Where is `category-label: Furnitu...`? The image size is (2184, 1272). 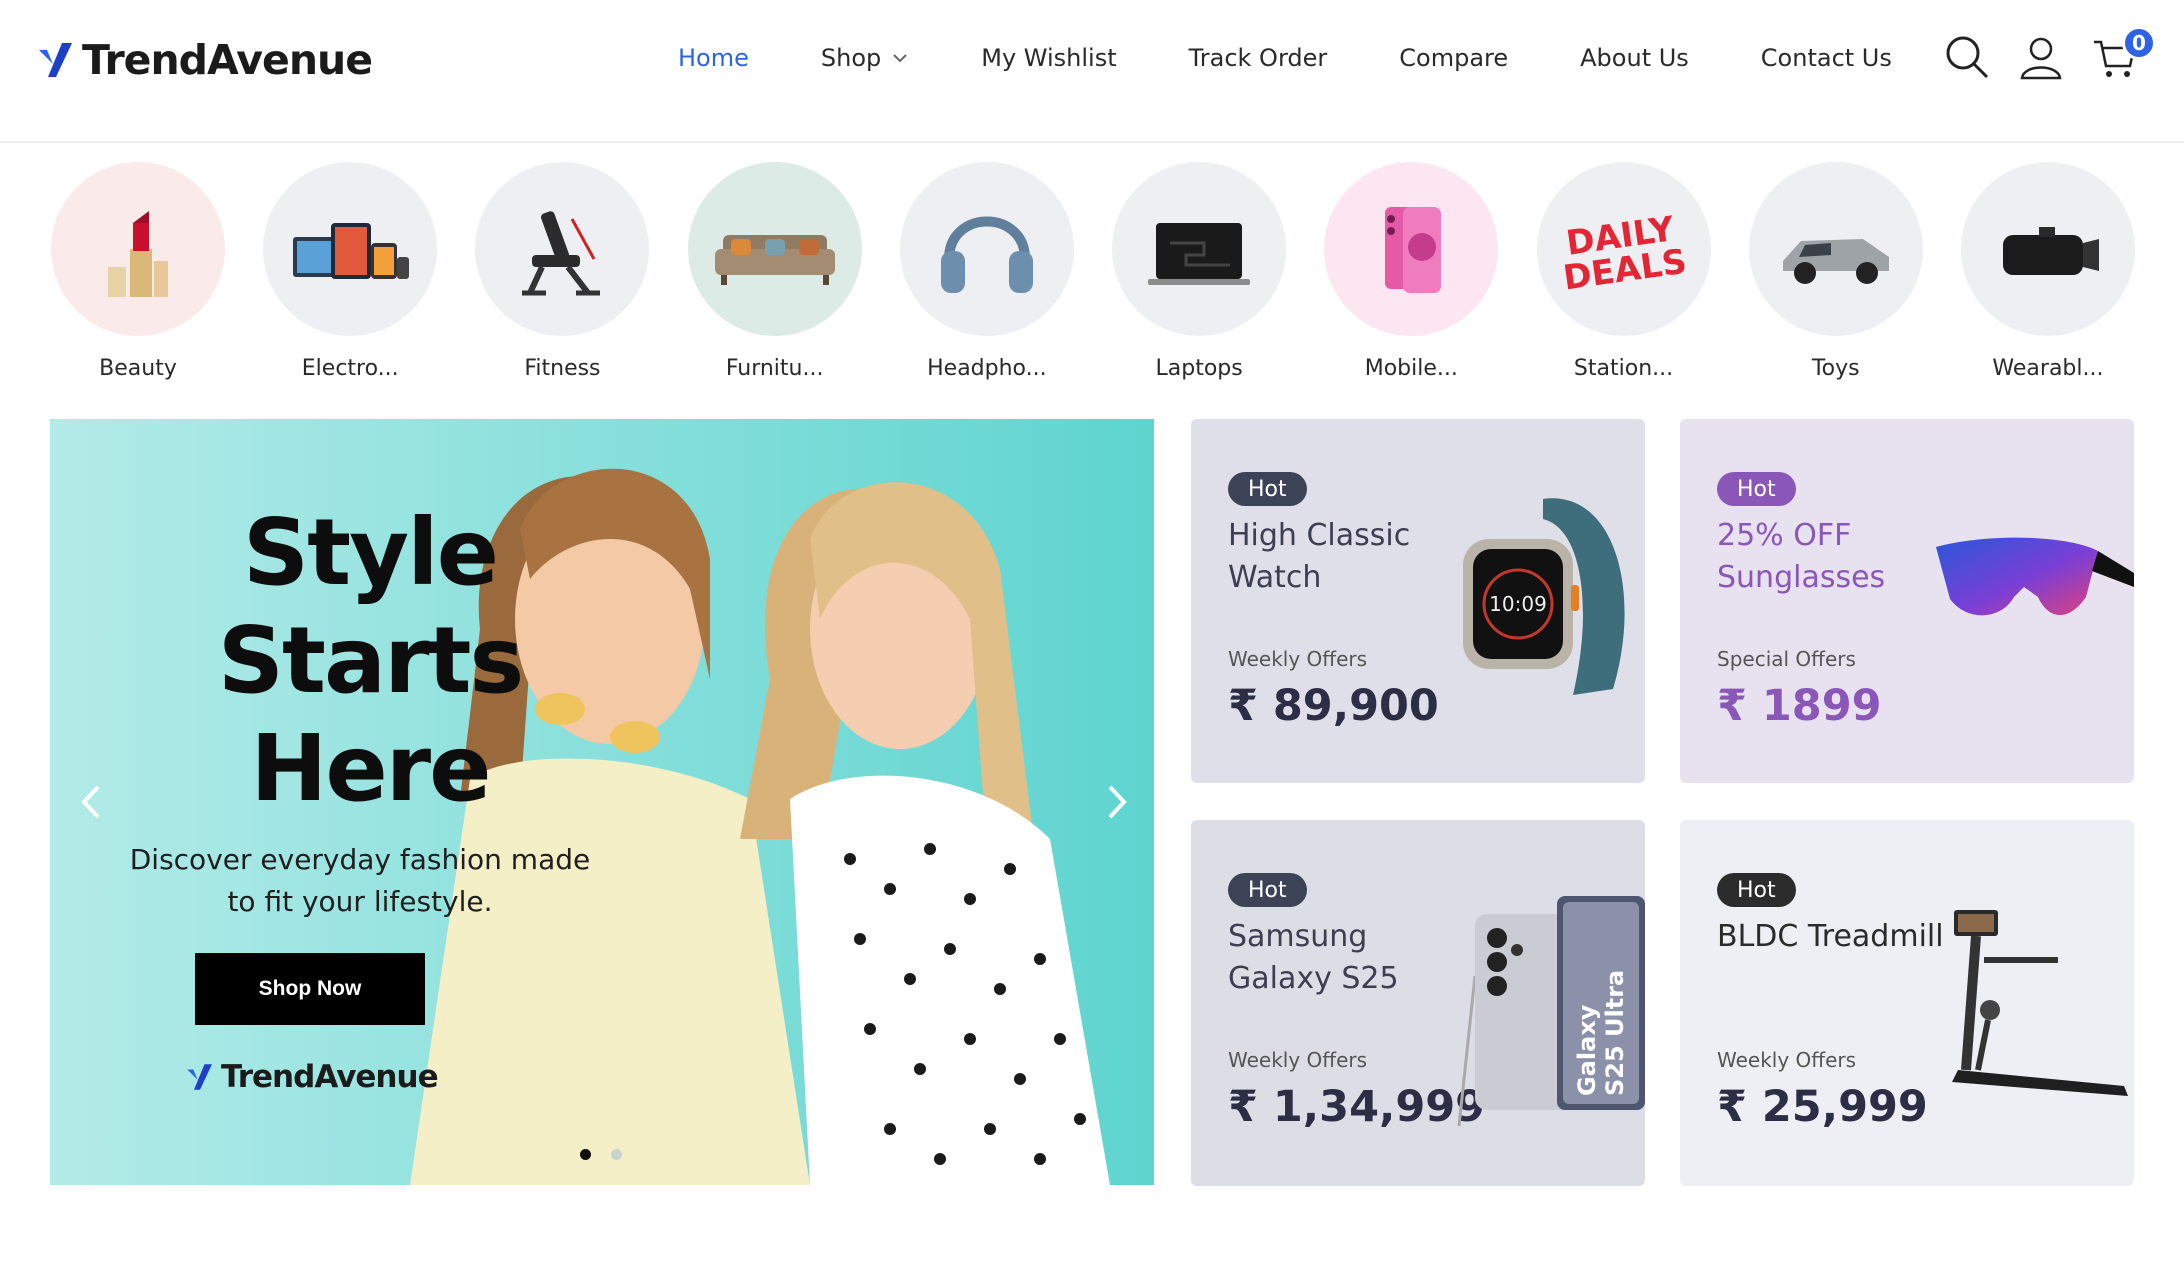
category-label: Furnitu... is located at coordinates (774, 368).